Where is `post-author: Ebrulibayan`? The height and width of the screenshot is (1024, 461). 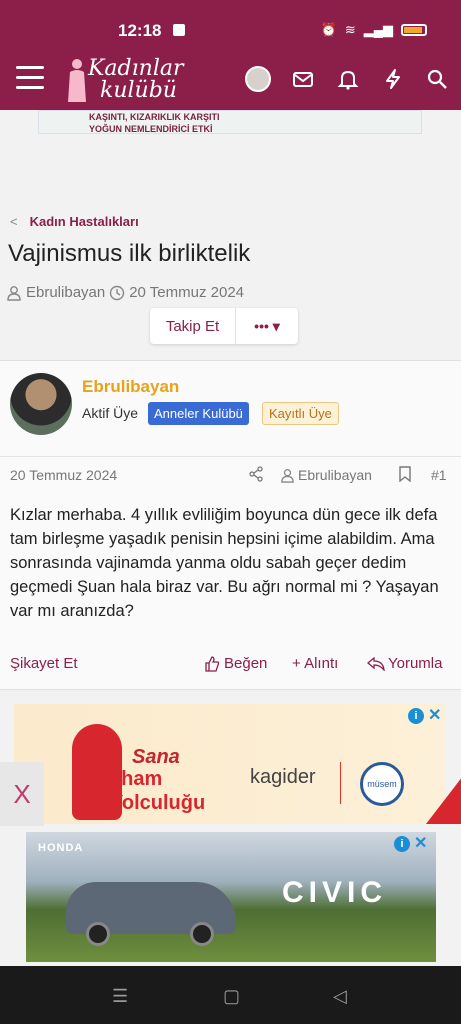
post-author: Ebrulibayan is located at coordinates (335, 475).